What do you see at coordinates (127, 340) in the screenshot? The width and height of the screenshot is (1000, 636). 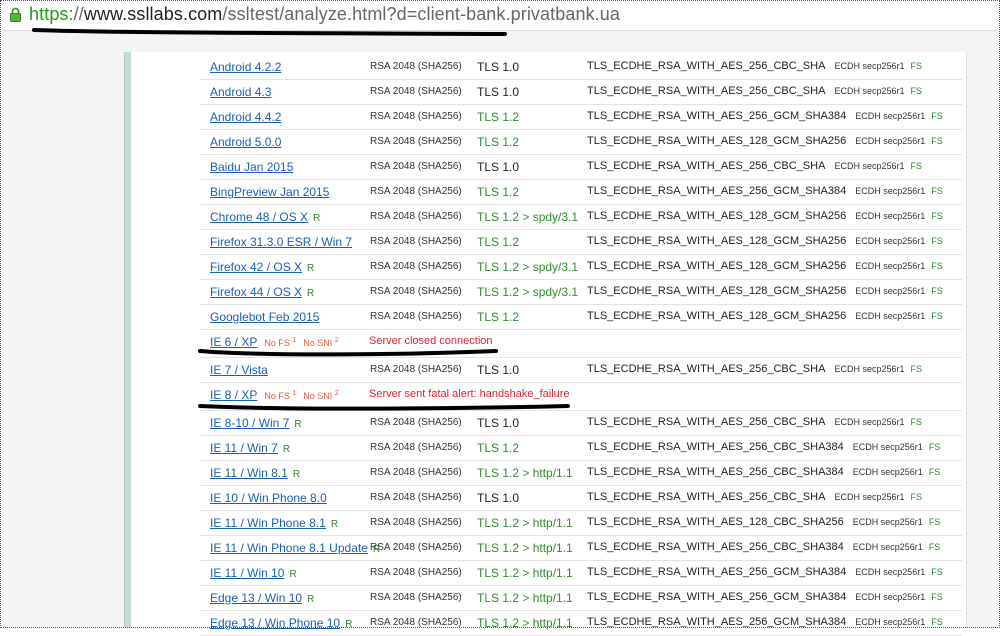 I see `page-left-border` at bounding box center [127, 340].